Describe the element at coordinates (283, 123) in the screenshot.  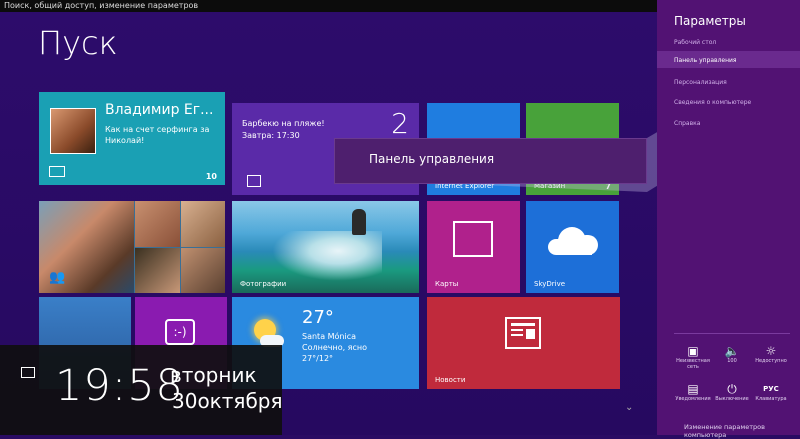
I see `calendar-event-title: Барбекю на пляже!` at that location.